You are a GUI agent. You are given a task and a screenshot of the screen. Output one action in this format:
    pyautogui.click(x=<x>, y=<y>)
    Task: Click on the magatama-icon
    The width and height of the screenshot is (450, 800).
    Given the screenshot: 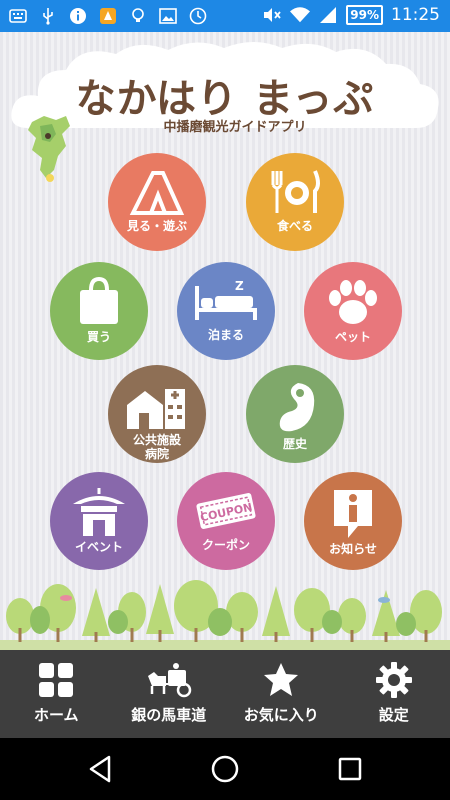 What is the action you would take?
    pyautogui.click(x=297, y=407)
    